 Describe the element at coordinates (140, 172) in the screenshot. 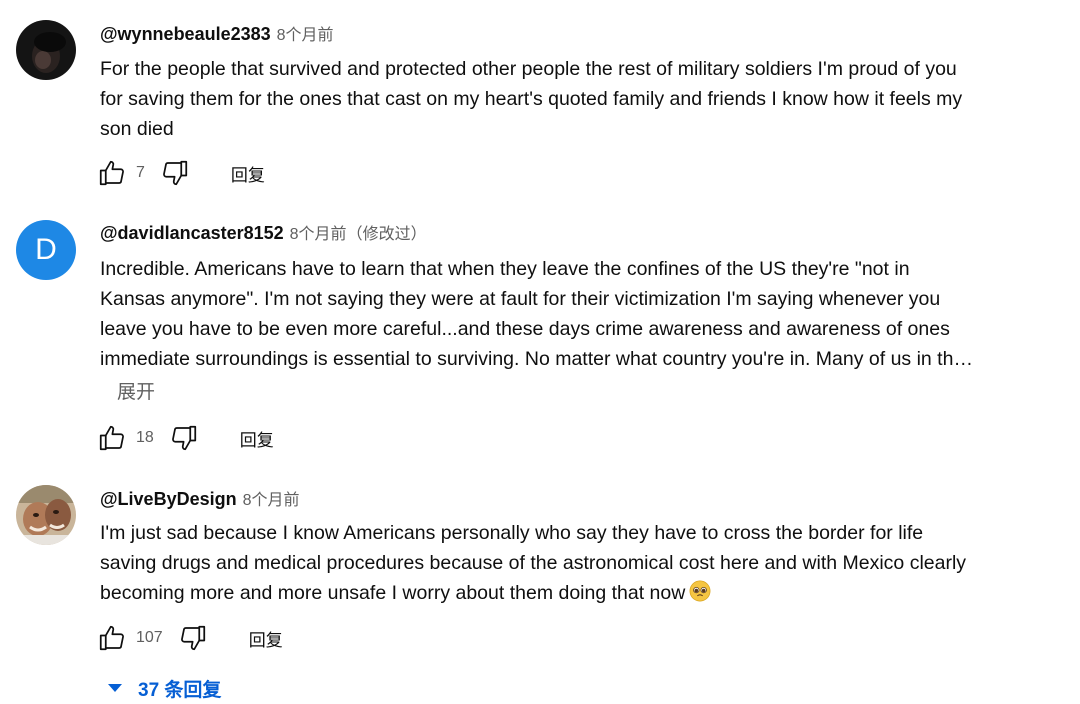

I see `like-count: 7` at that location.